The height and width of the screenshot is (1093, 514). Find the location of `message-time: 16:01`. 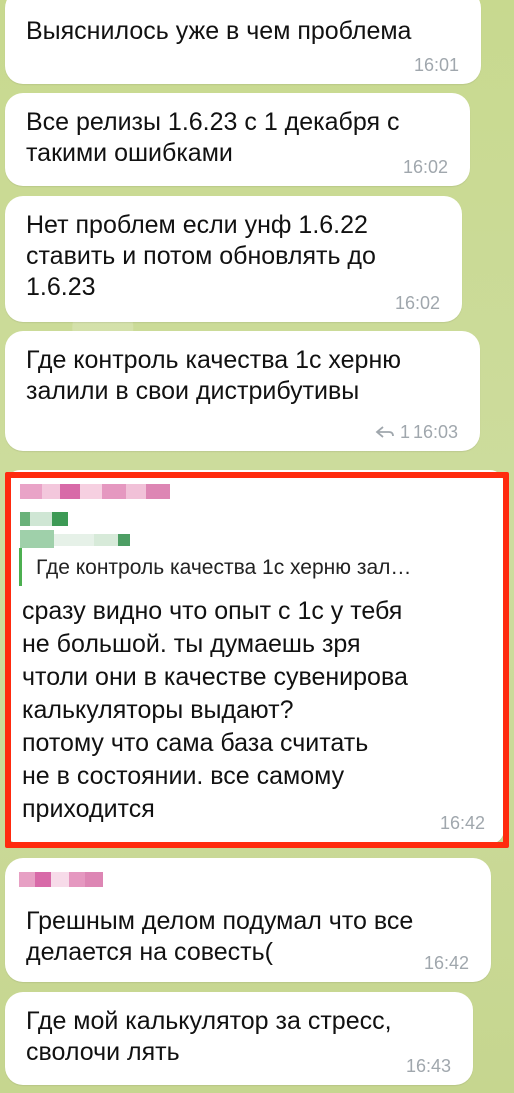

message-time: 16:01 is located at coordinates (436, 65).